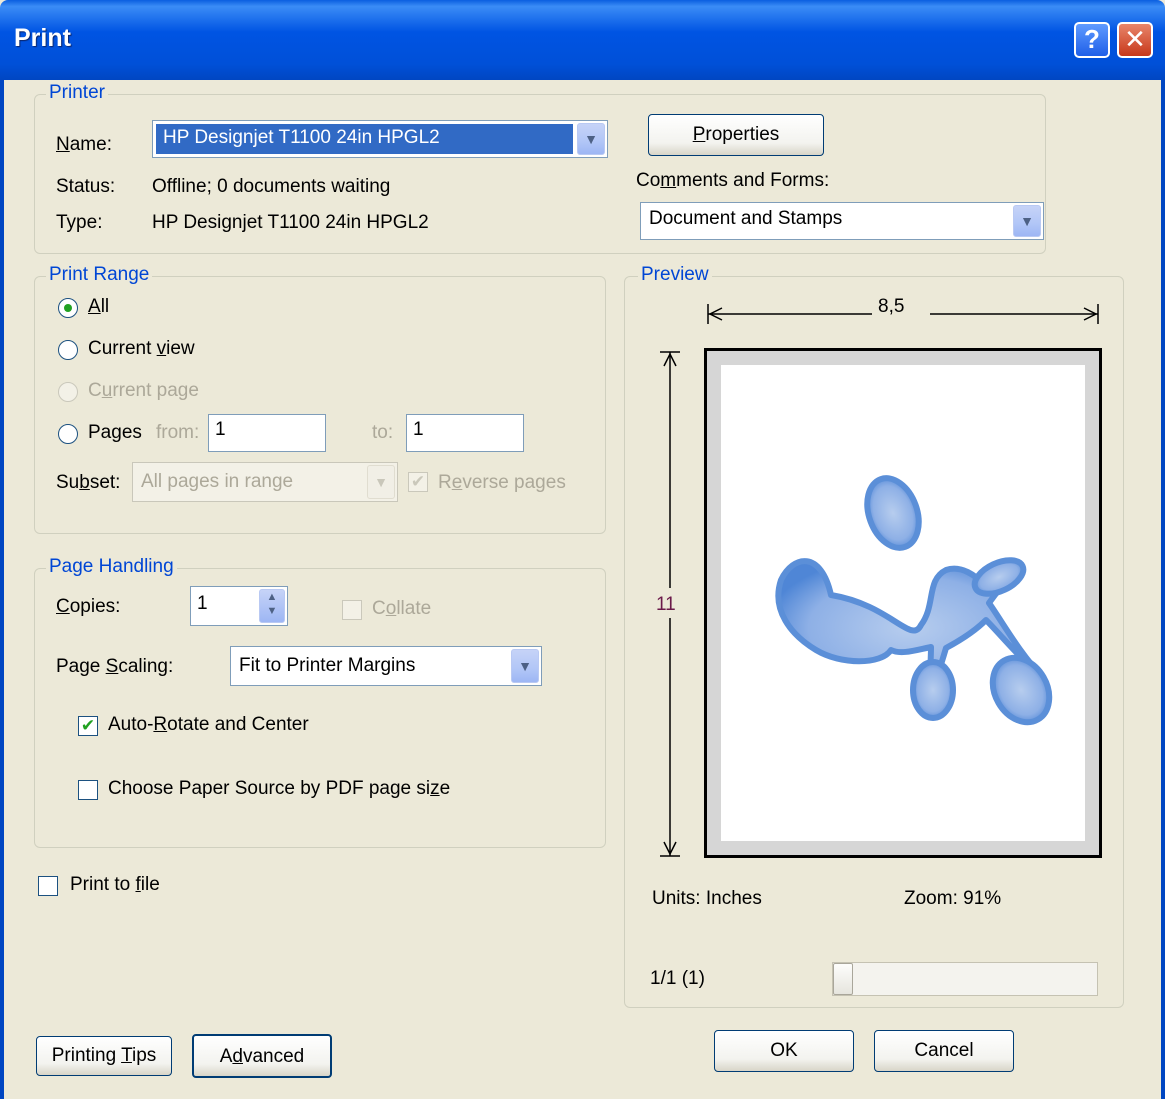  Describe the element at coordinates (582, 40) in the screenshot. I see `title-bar` at that location.